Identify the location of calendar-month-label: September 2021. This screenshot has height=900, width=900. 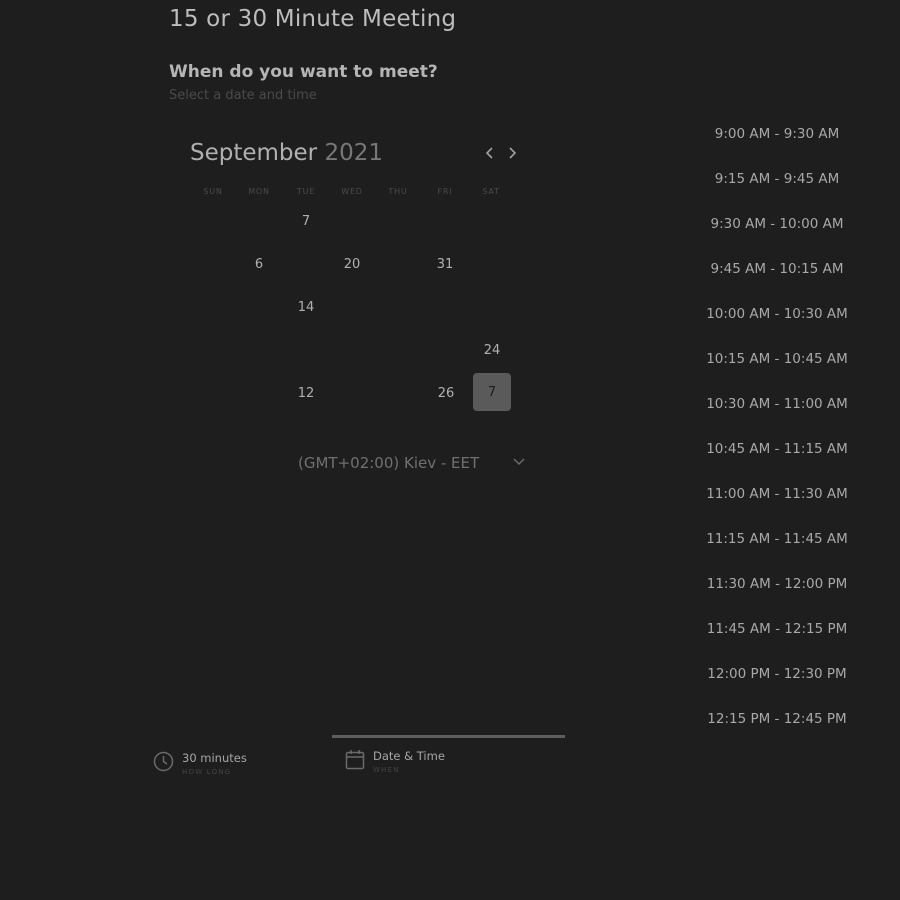
(286, 153).